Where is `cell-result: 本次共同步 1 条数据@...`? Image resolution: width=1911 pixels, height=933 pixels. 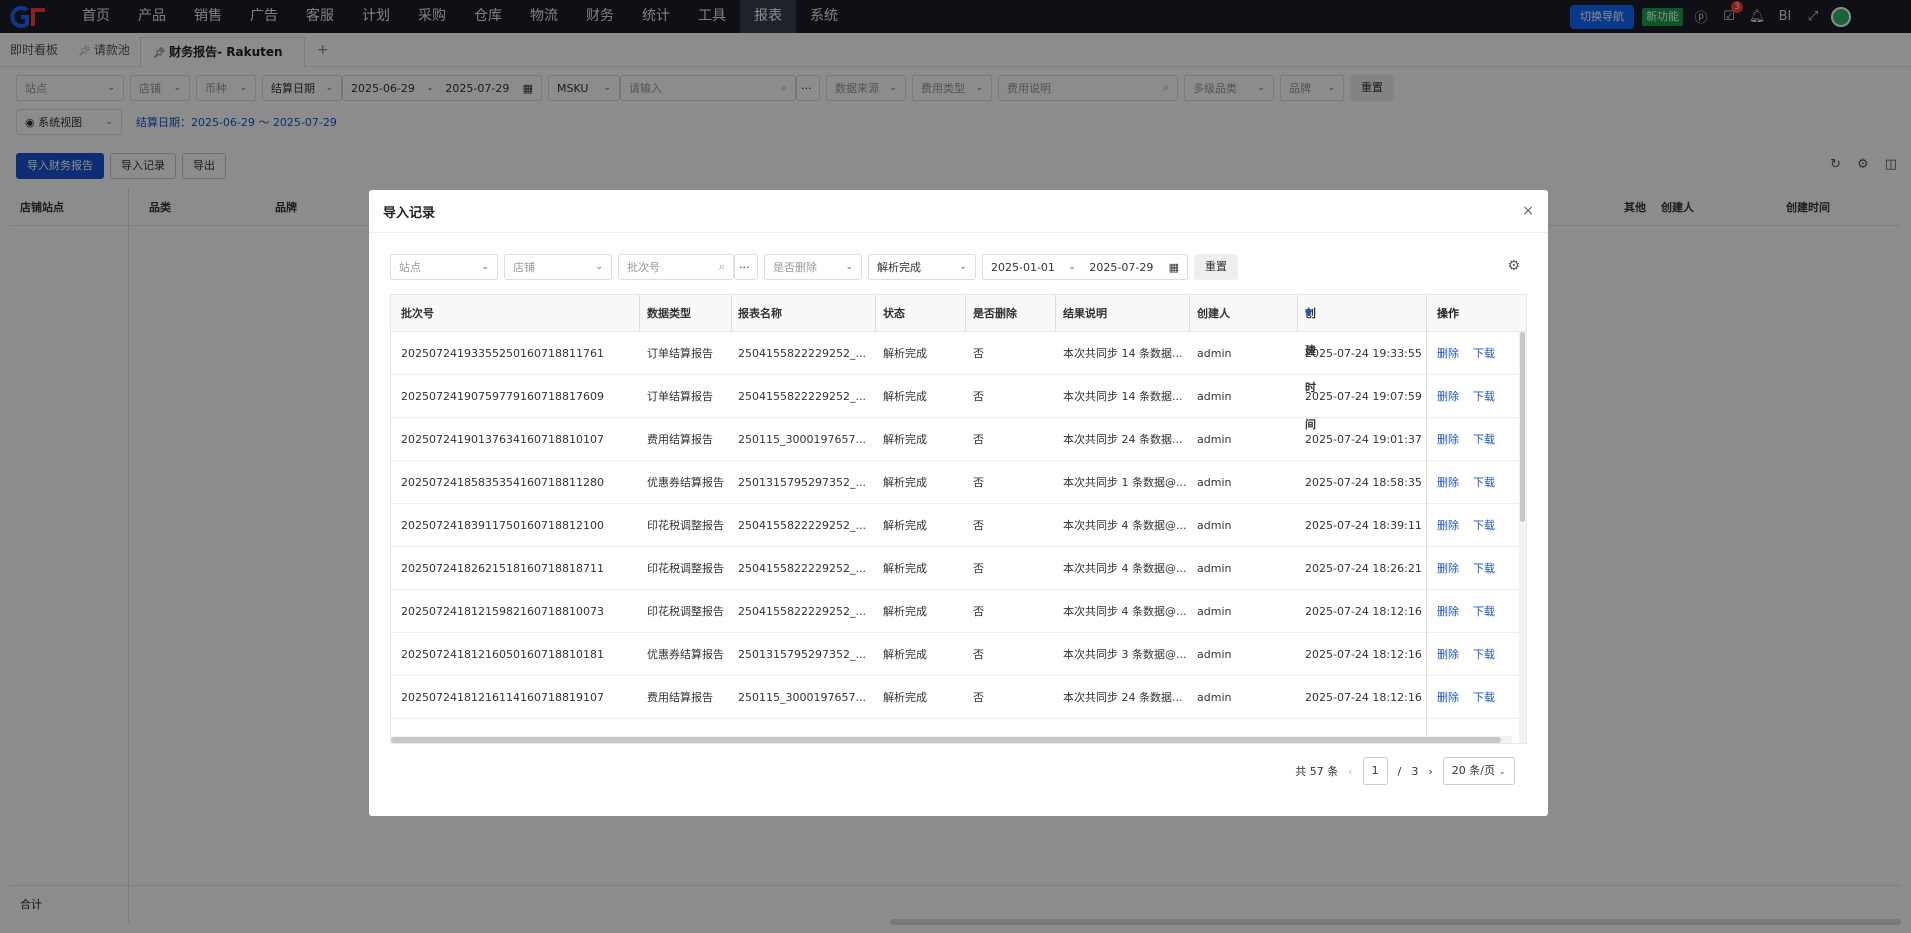 cell-result: 本次共同步 1 条数据@... is located at coordinates (1125, 482).